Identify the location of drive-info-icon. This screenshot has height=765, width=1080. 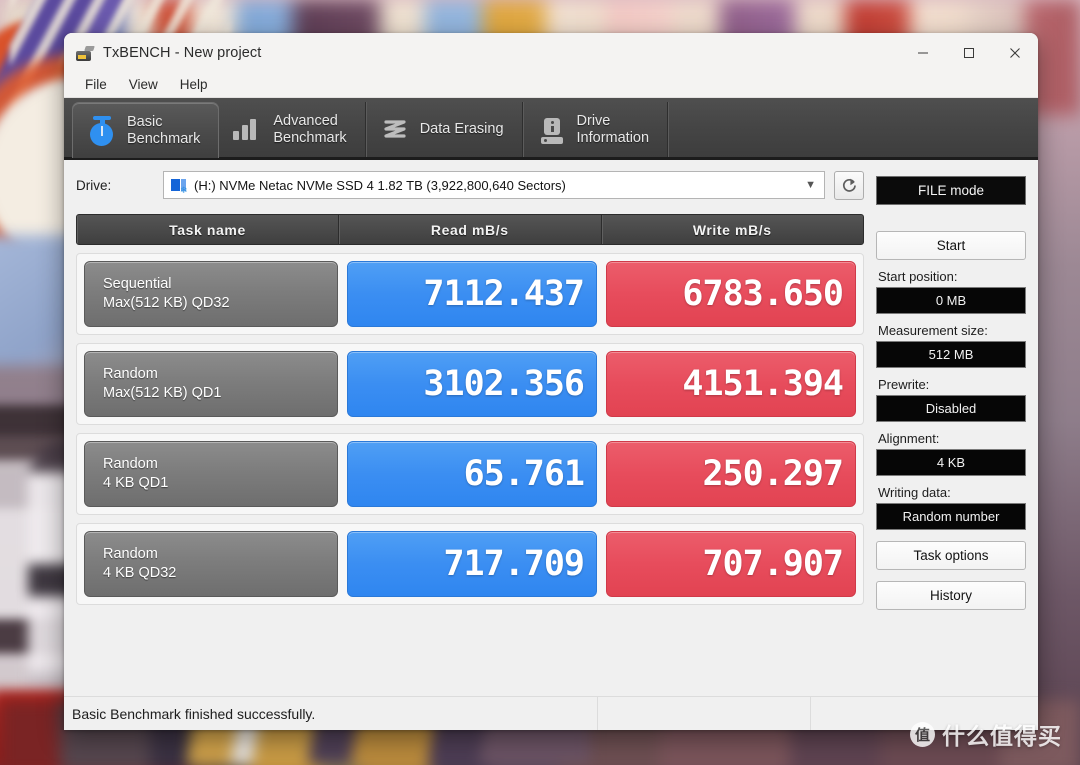
(552, 130).